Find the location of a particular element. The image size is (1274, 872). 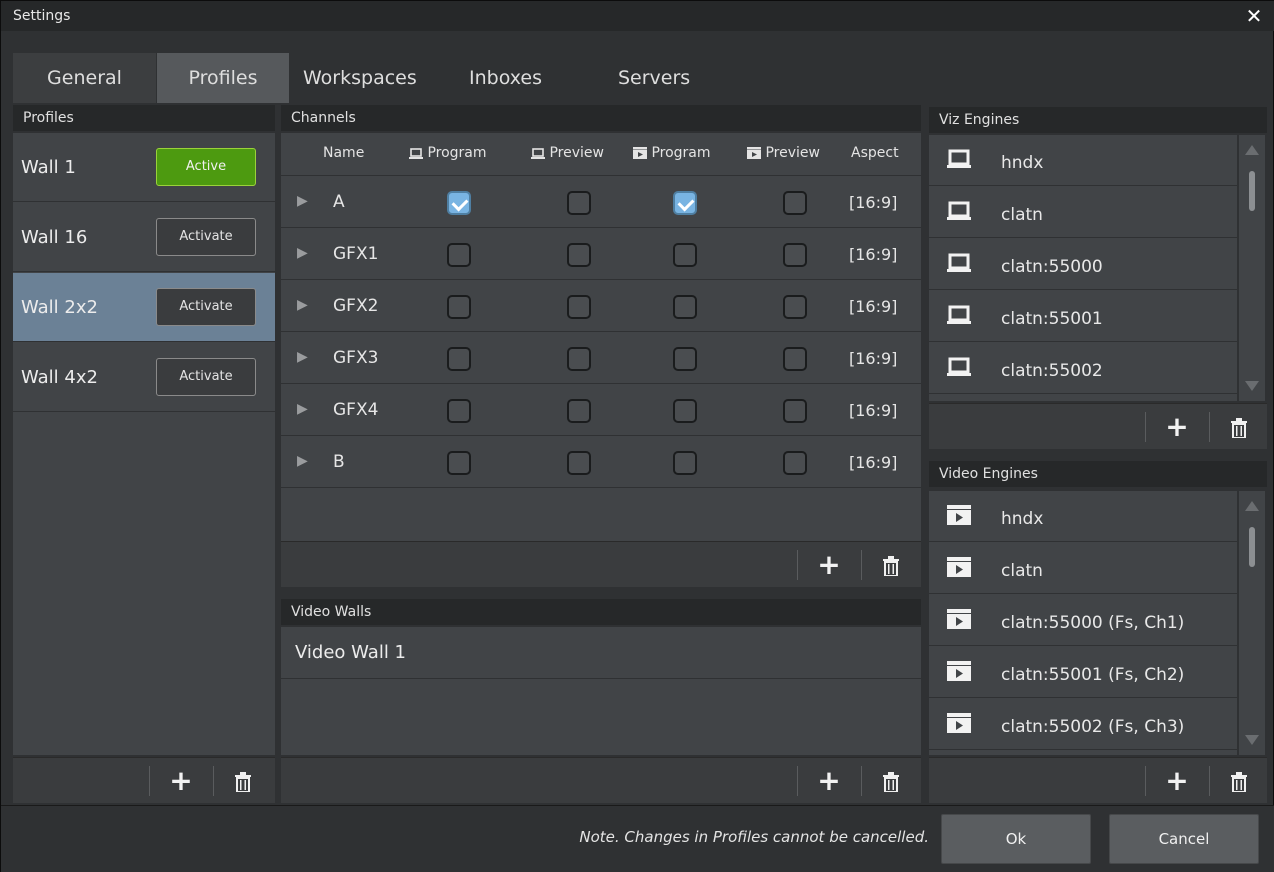

viz-engine-item: clatn:55000 is located at coordinates (1083, 264).